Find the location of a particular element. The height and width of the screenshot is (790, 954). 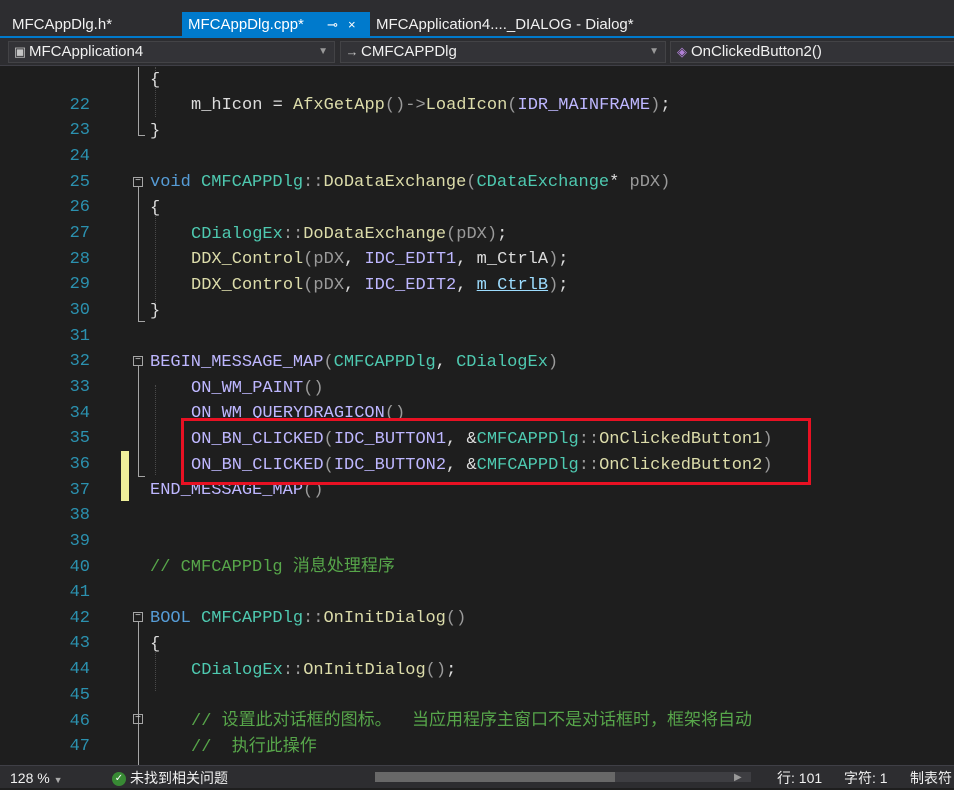

member-dropdown: ◈ OnClickedButton2() is located at coordinates (812, 52).